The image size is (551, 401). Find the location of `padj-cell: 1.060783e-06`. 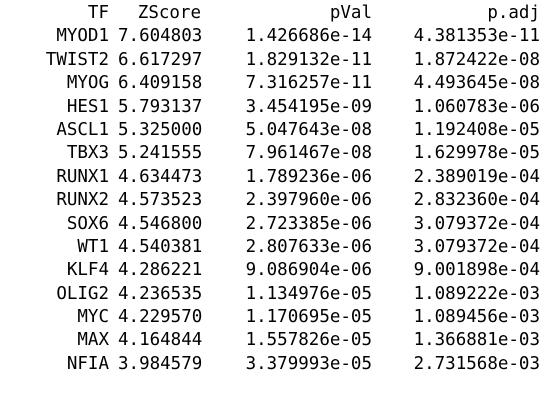

padj-cell: 1.060783e-06 is located at coordinates (476, 106).